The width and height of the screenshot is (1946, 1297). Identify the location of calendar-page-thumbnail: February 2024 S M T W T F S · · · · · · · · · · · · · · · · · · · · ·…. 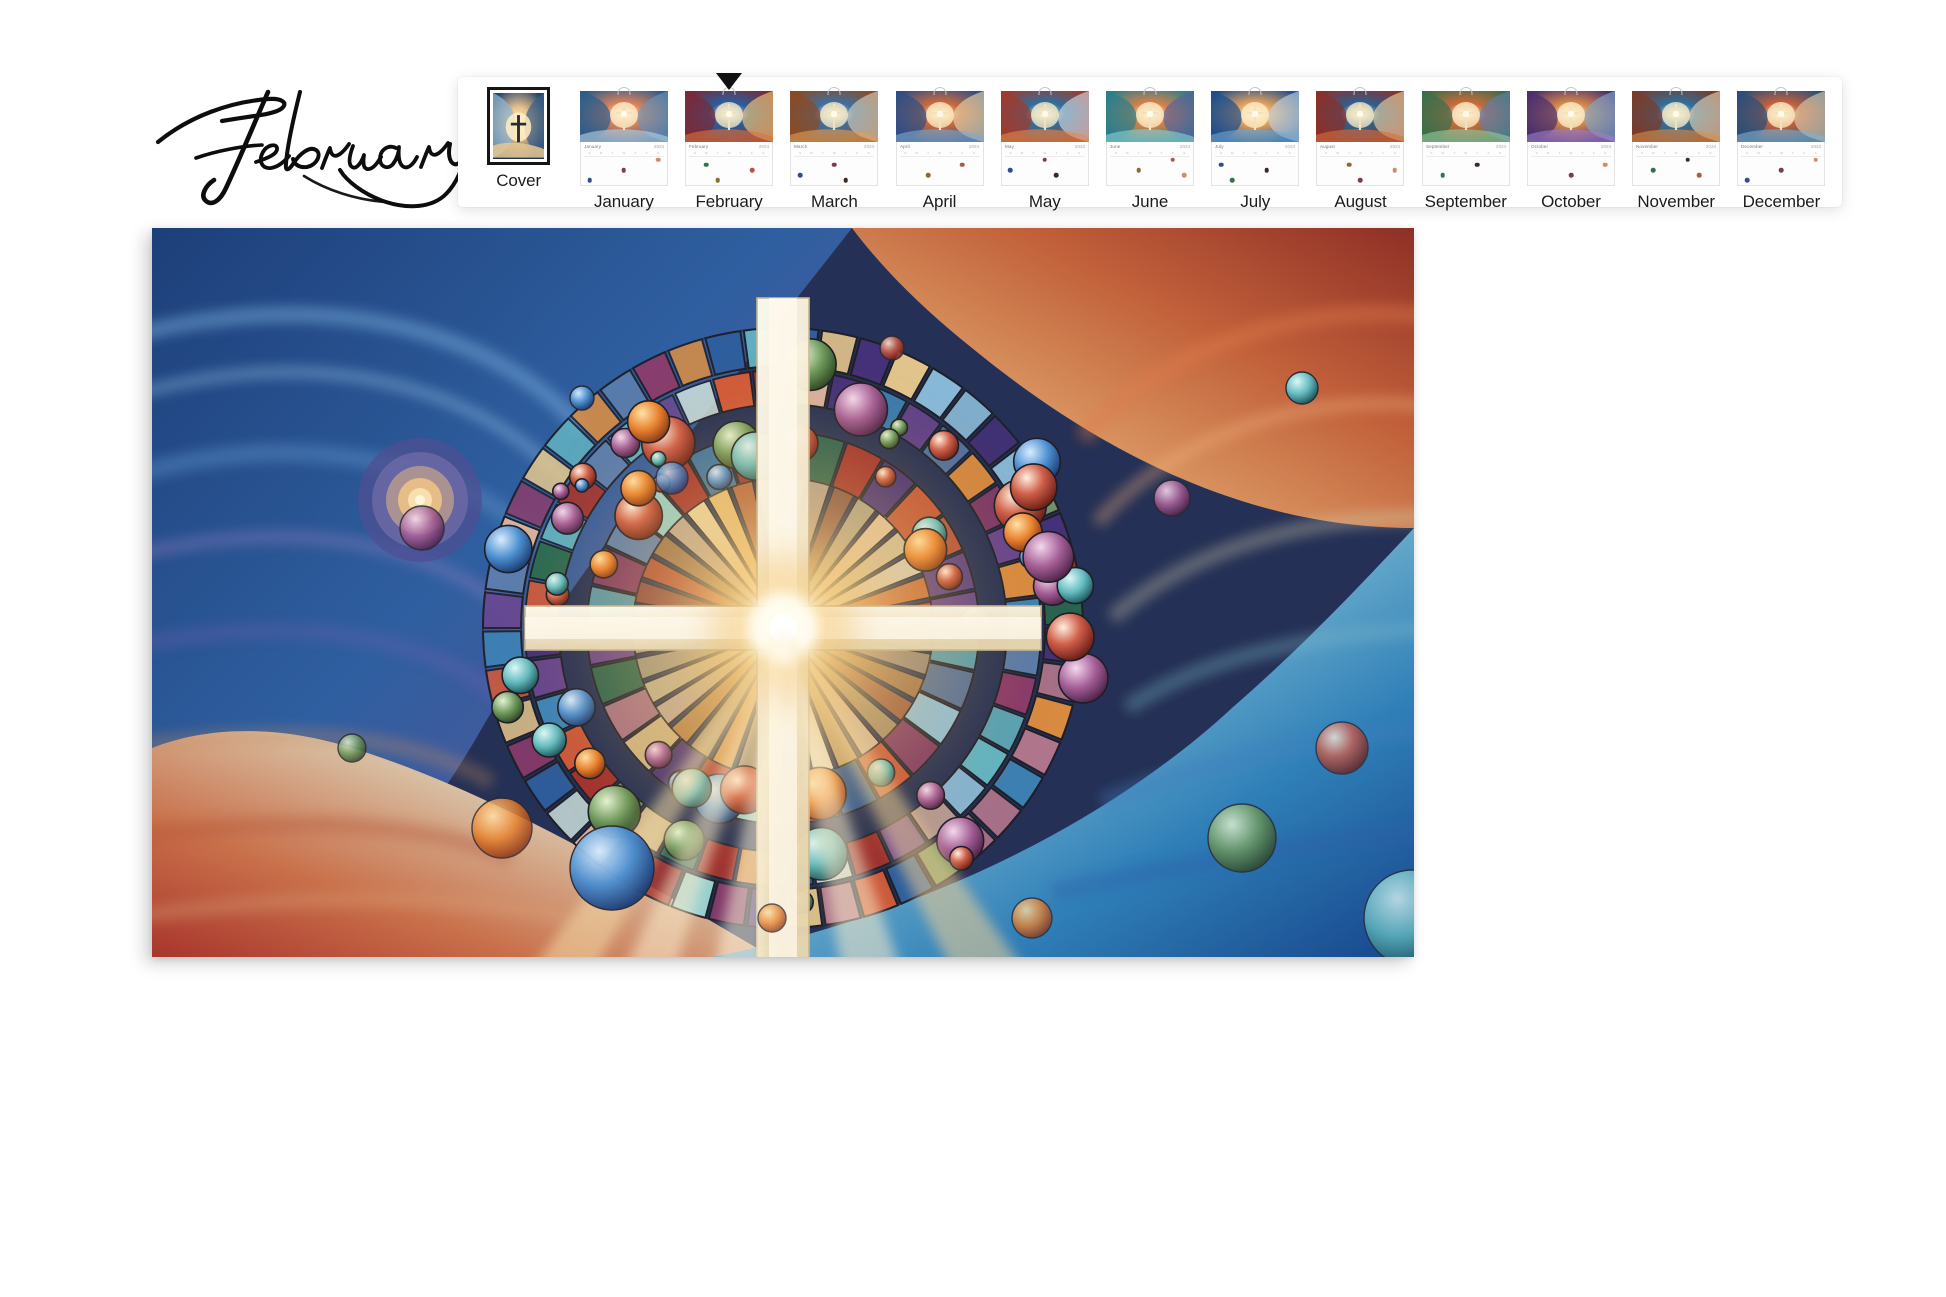
(729, 136).